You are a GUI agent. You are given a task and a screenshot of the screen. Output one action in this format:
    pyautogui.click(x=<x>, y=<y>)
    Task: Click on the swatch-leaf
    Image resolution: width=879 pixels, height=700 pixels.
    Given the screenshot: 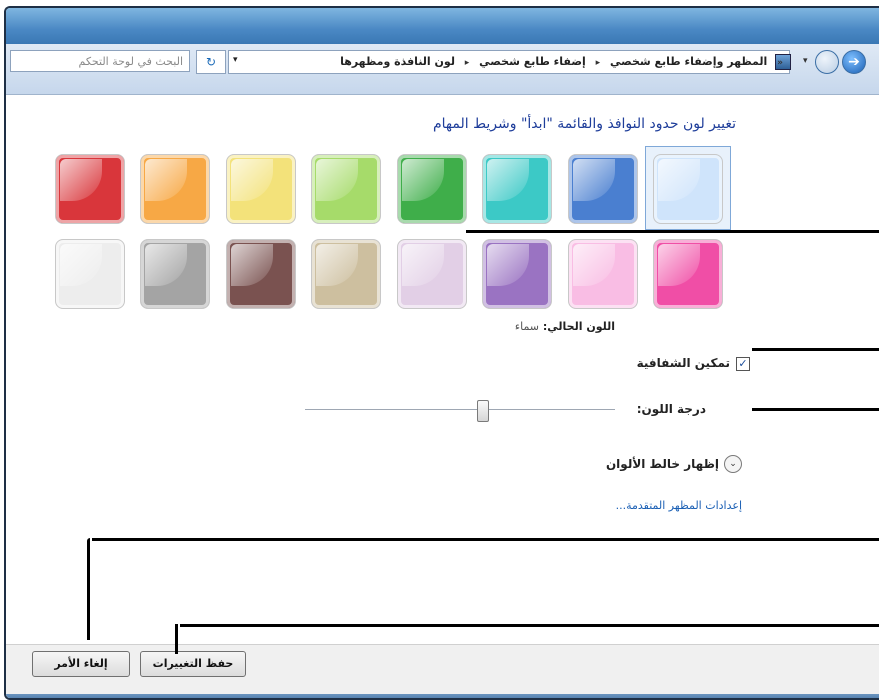 What is the action you would take?
    pyautogui.click(x=431, y=189)
    